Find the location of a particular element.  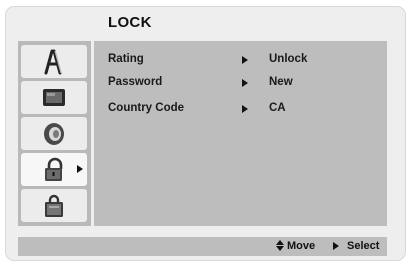

setting-row-country-code: Country Code CA is located at coordinates (240, 111).